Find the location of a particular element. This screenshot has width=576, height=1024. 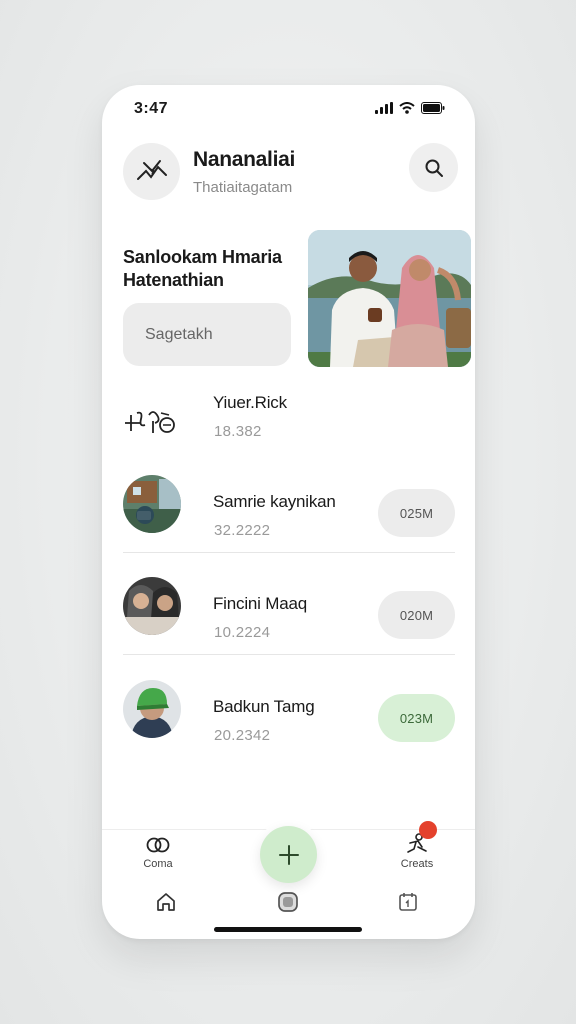

avatar-image-friends is located at coordinates (152, 606).